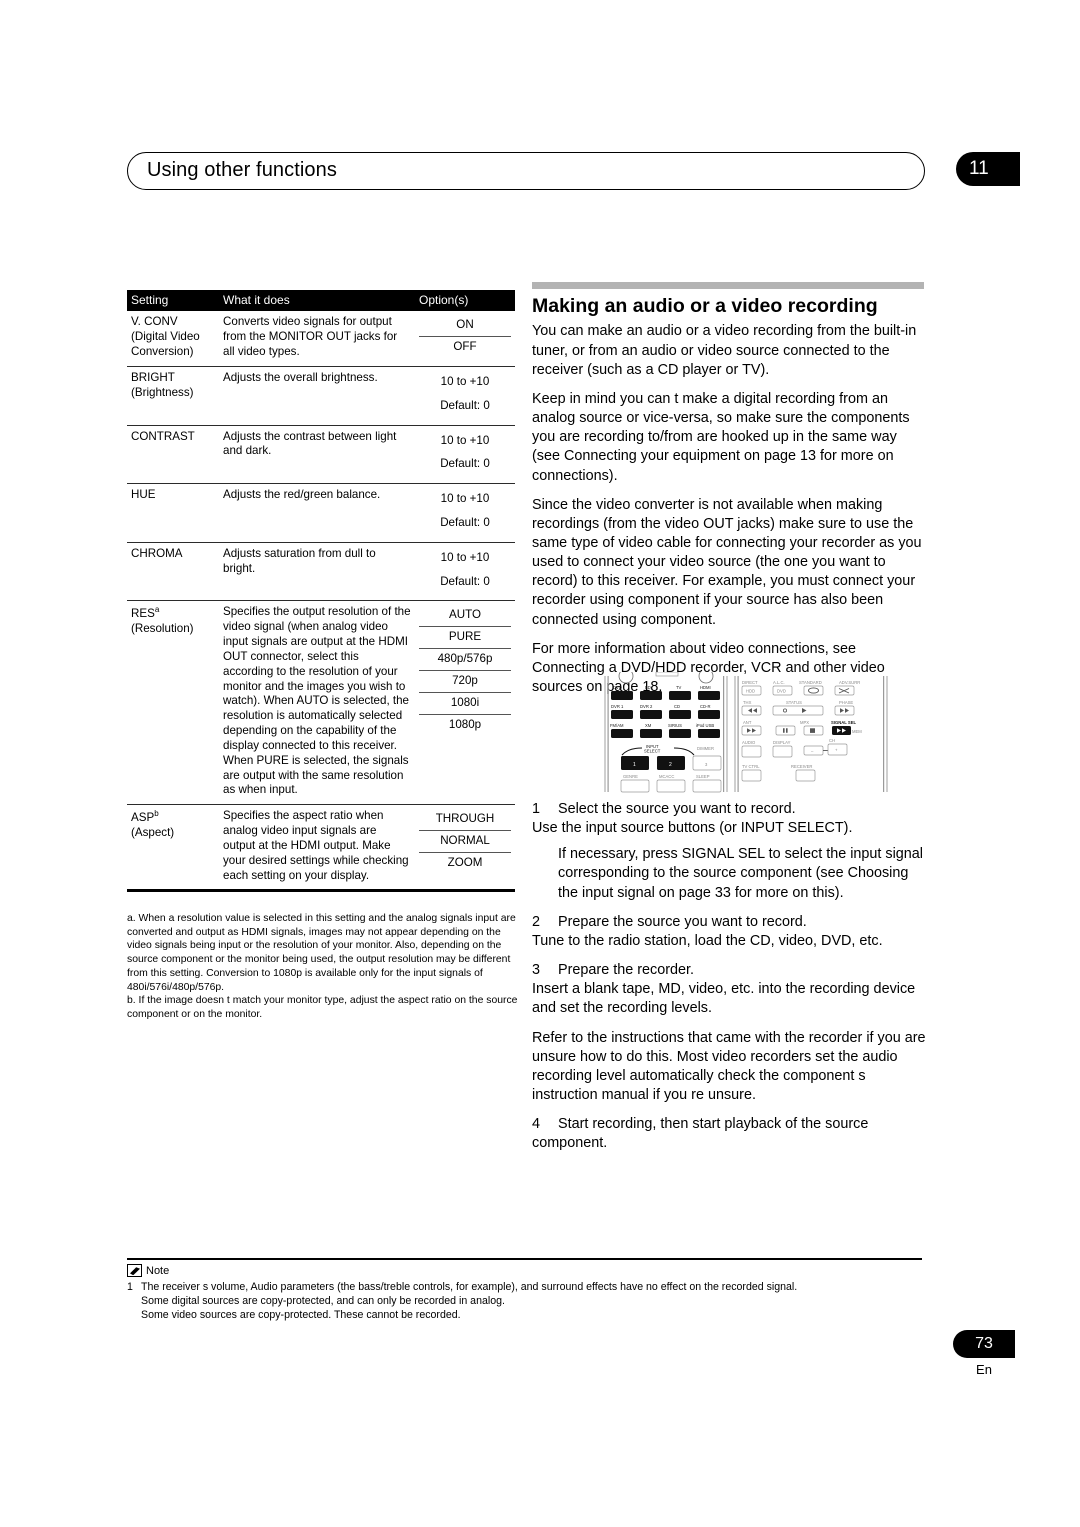 This screenshot has height=1527, width=1080. I want to click on setting-name: CHROMA, so click(157, 553).